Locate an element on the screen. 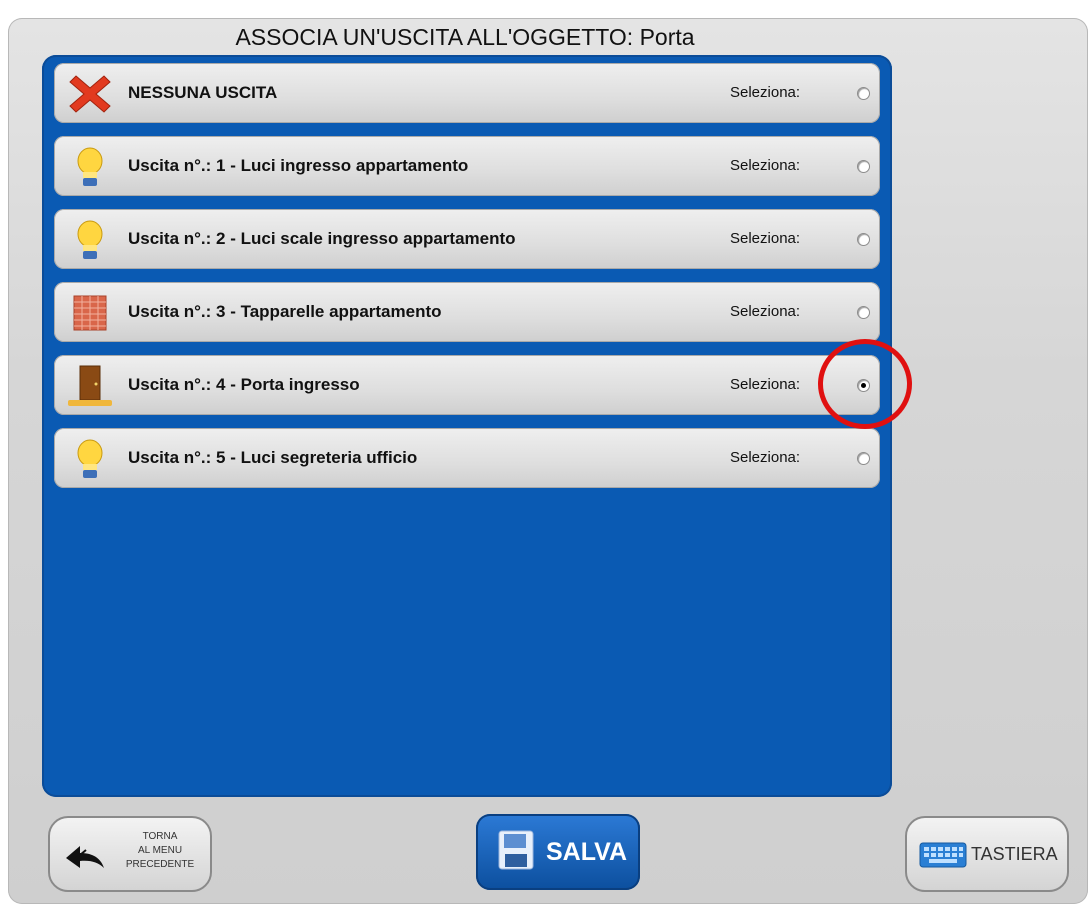 The width and height of the screenshot is (1092, 908). list-item: NESSUNA USCITA Seleziona: is located at coordinates (467, 93).